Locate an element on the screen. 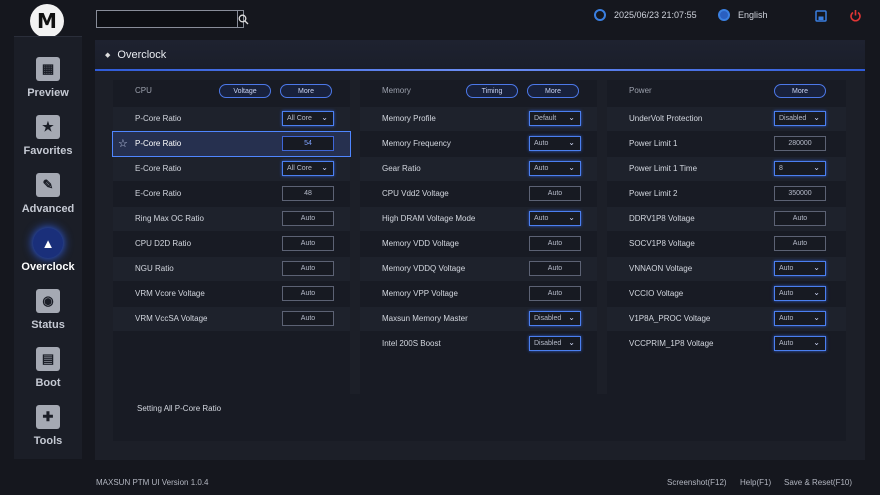 The width and height of the screenshot is (880, 495). setting-dropdown: Default ⌄ is located at coordinates (555, 118).